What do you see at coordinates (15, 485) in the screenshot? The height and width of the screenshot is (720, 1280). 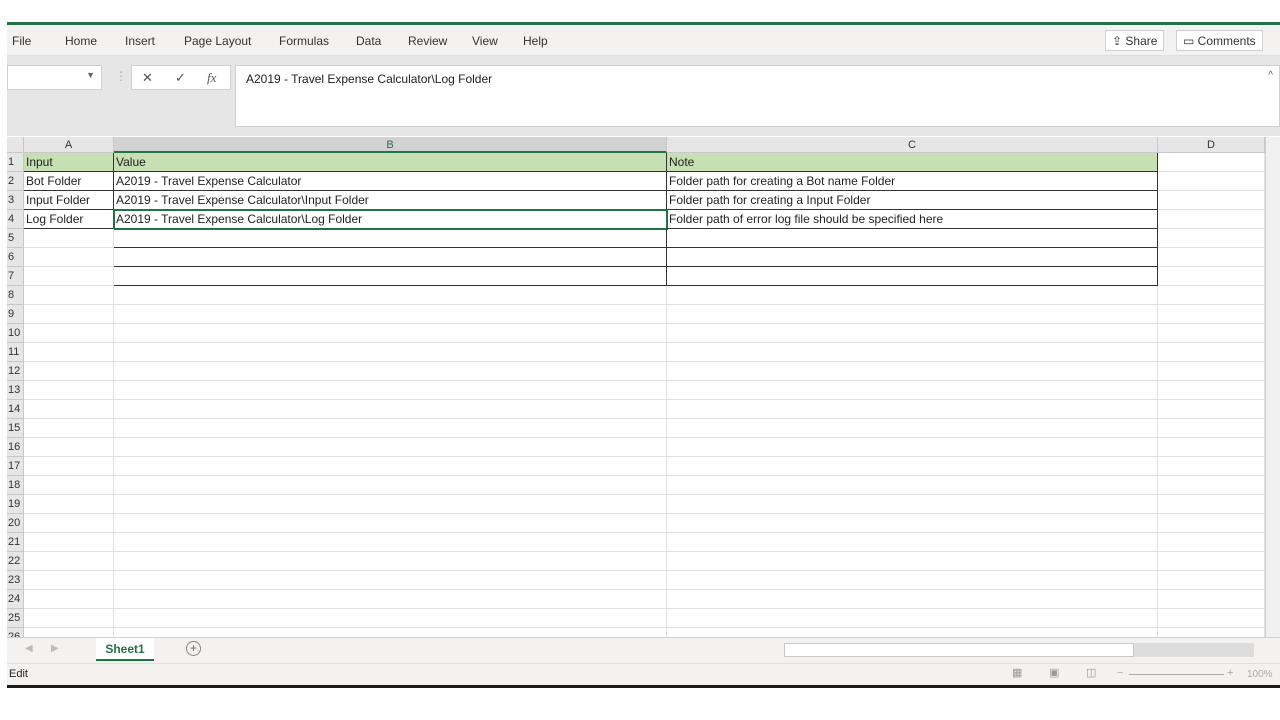 I see `row-header: 18` at bounding box center [15, 485].